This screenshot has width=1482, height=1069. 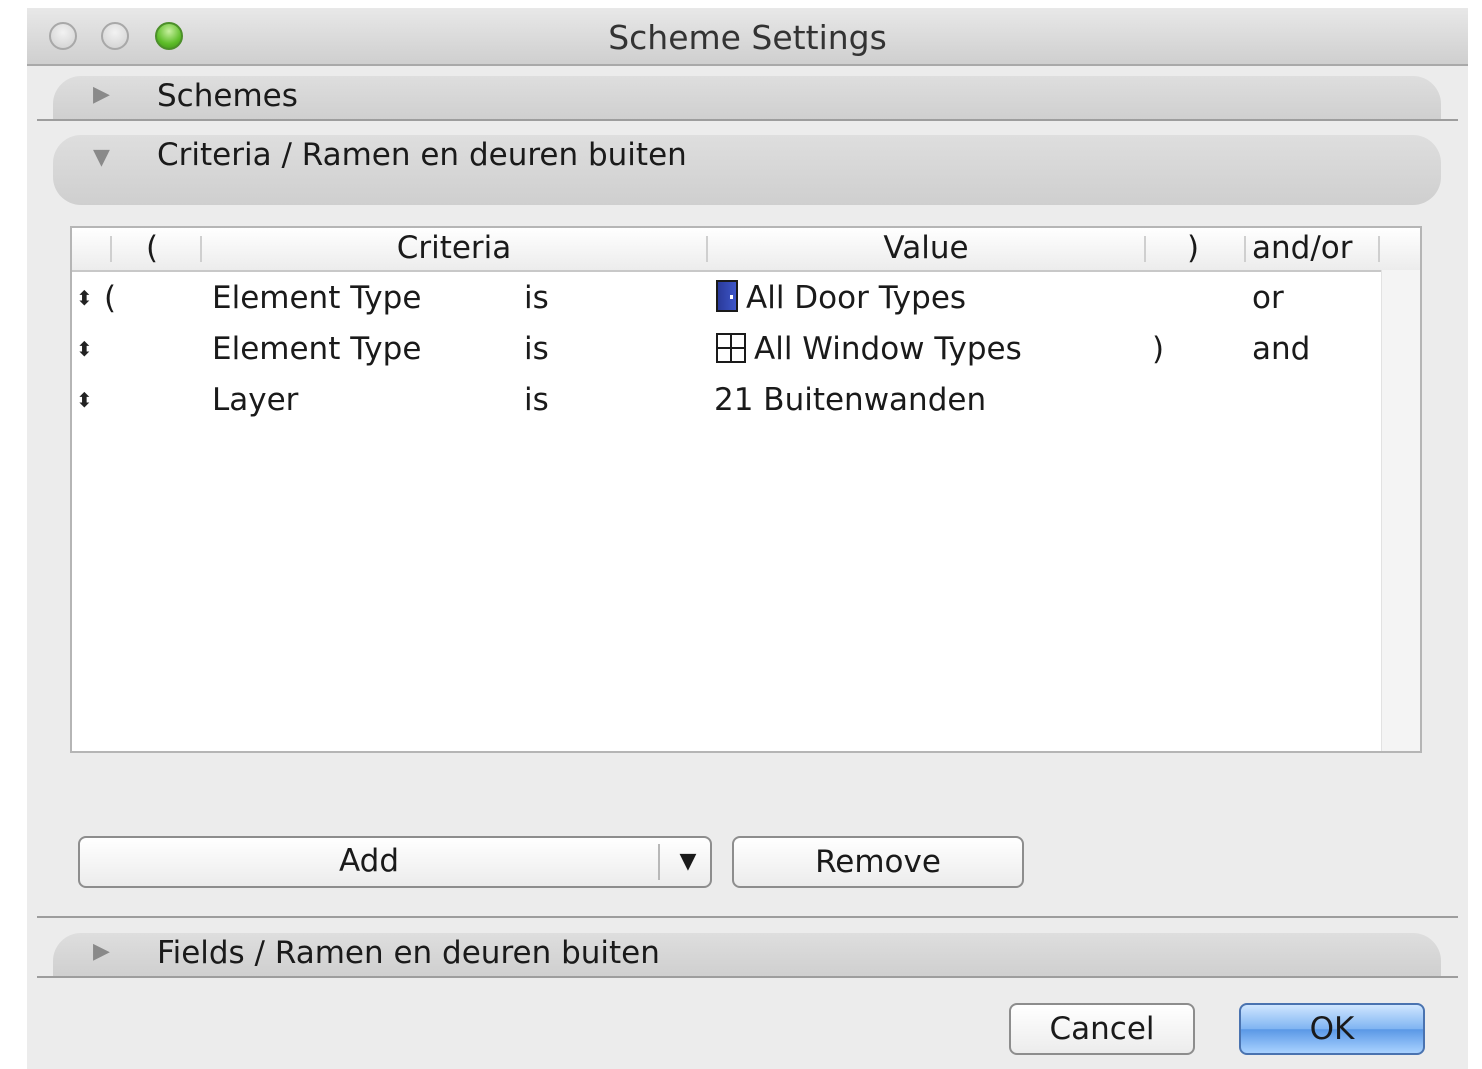 I want to click on section-label-fields: Fields / Ramen en deuren buiten, so click(x=408, y=953).